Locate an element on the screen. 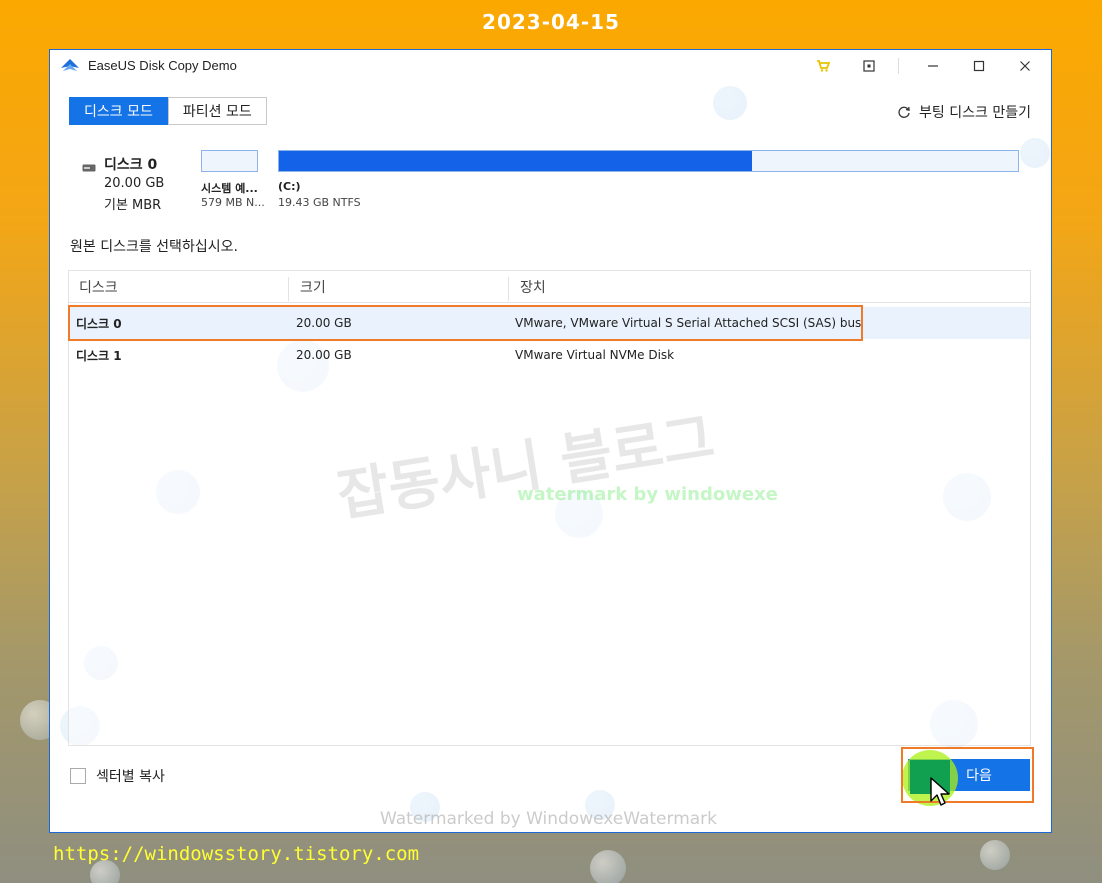 Image resolution: width=1102 pixels, height=883 pixels. close-icon is located at coordinates (1025, 65).